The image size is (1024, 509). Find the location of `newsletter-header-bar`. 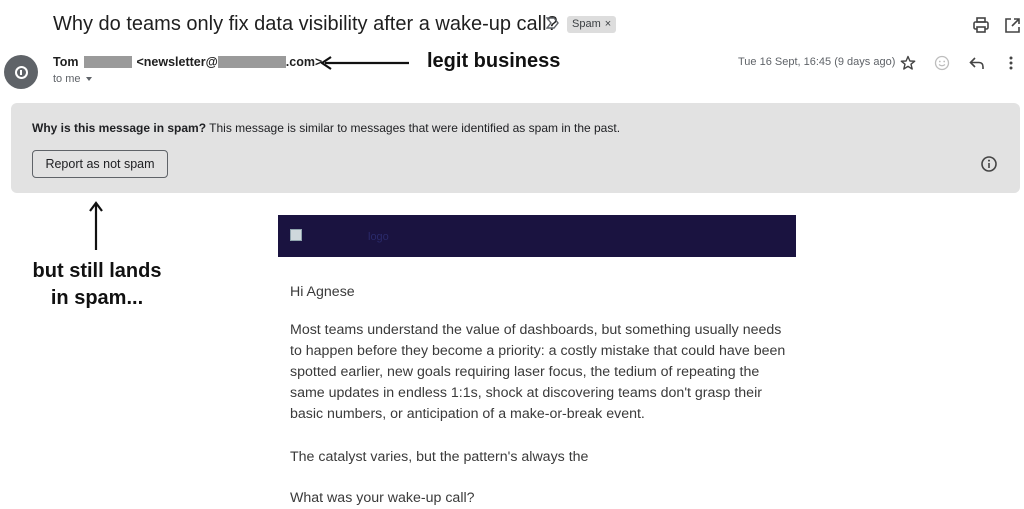

newsletter-header-bar is located at coordinates (537, 236).